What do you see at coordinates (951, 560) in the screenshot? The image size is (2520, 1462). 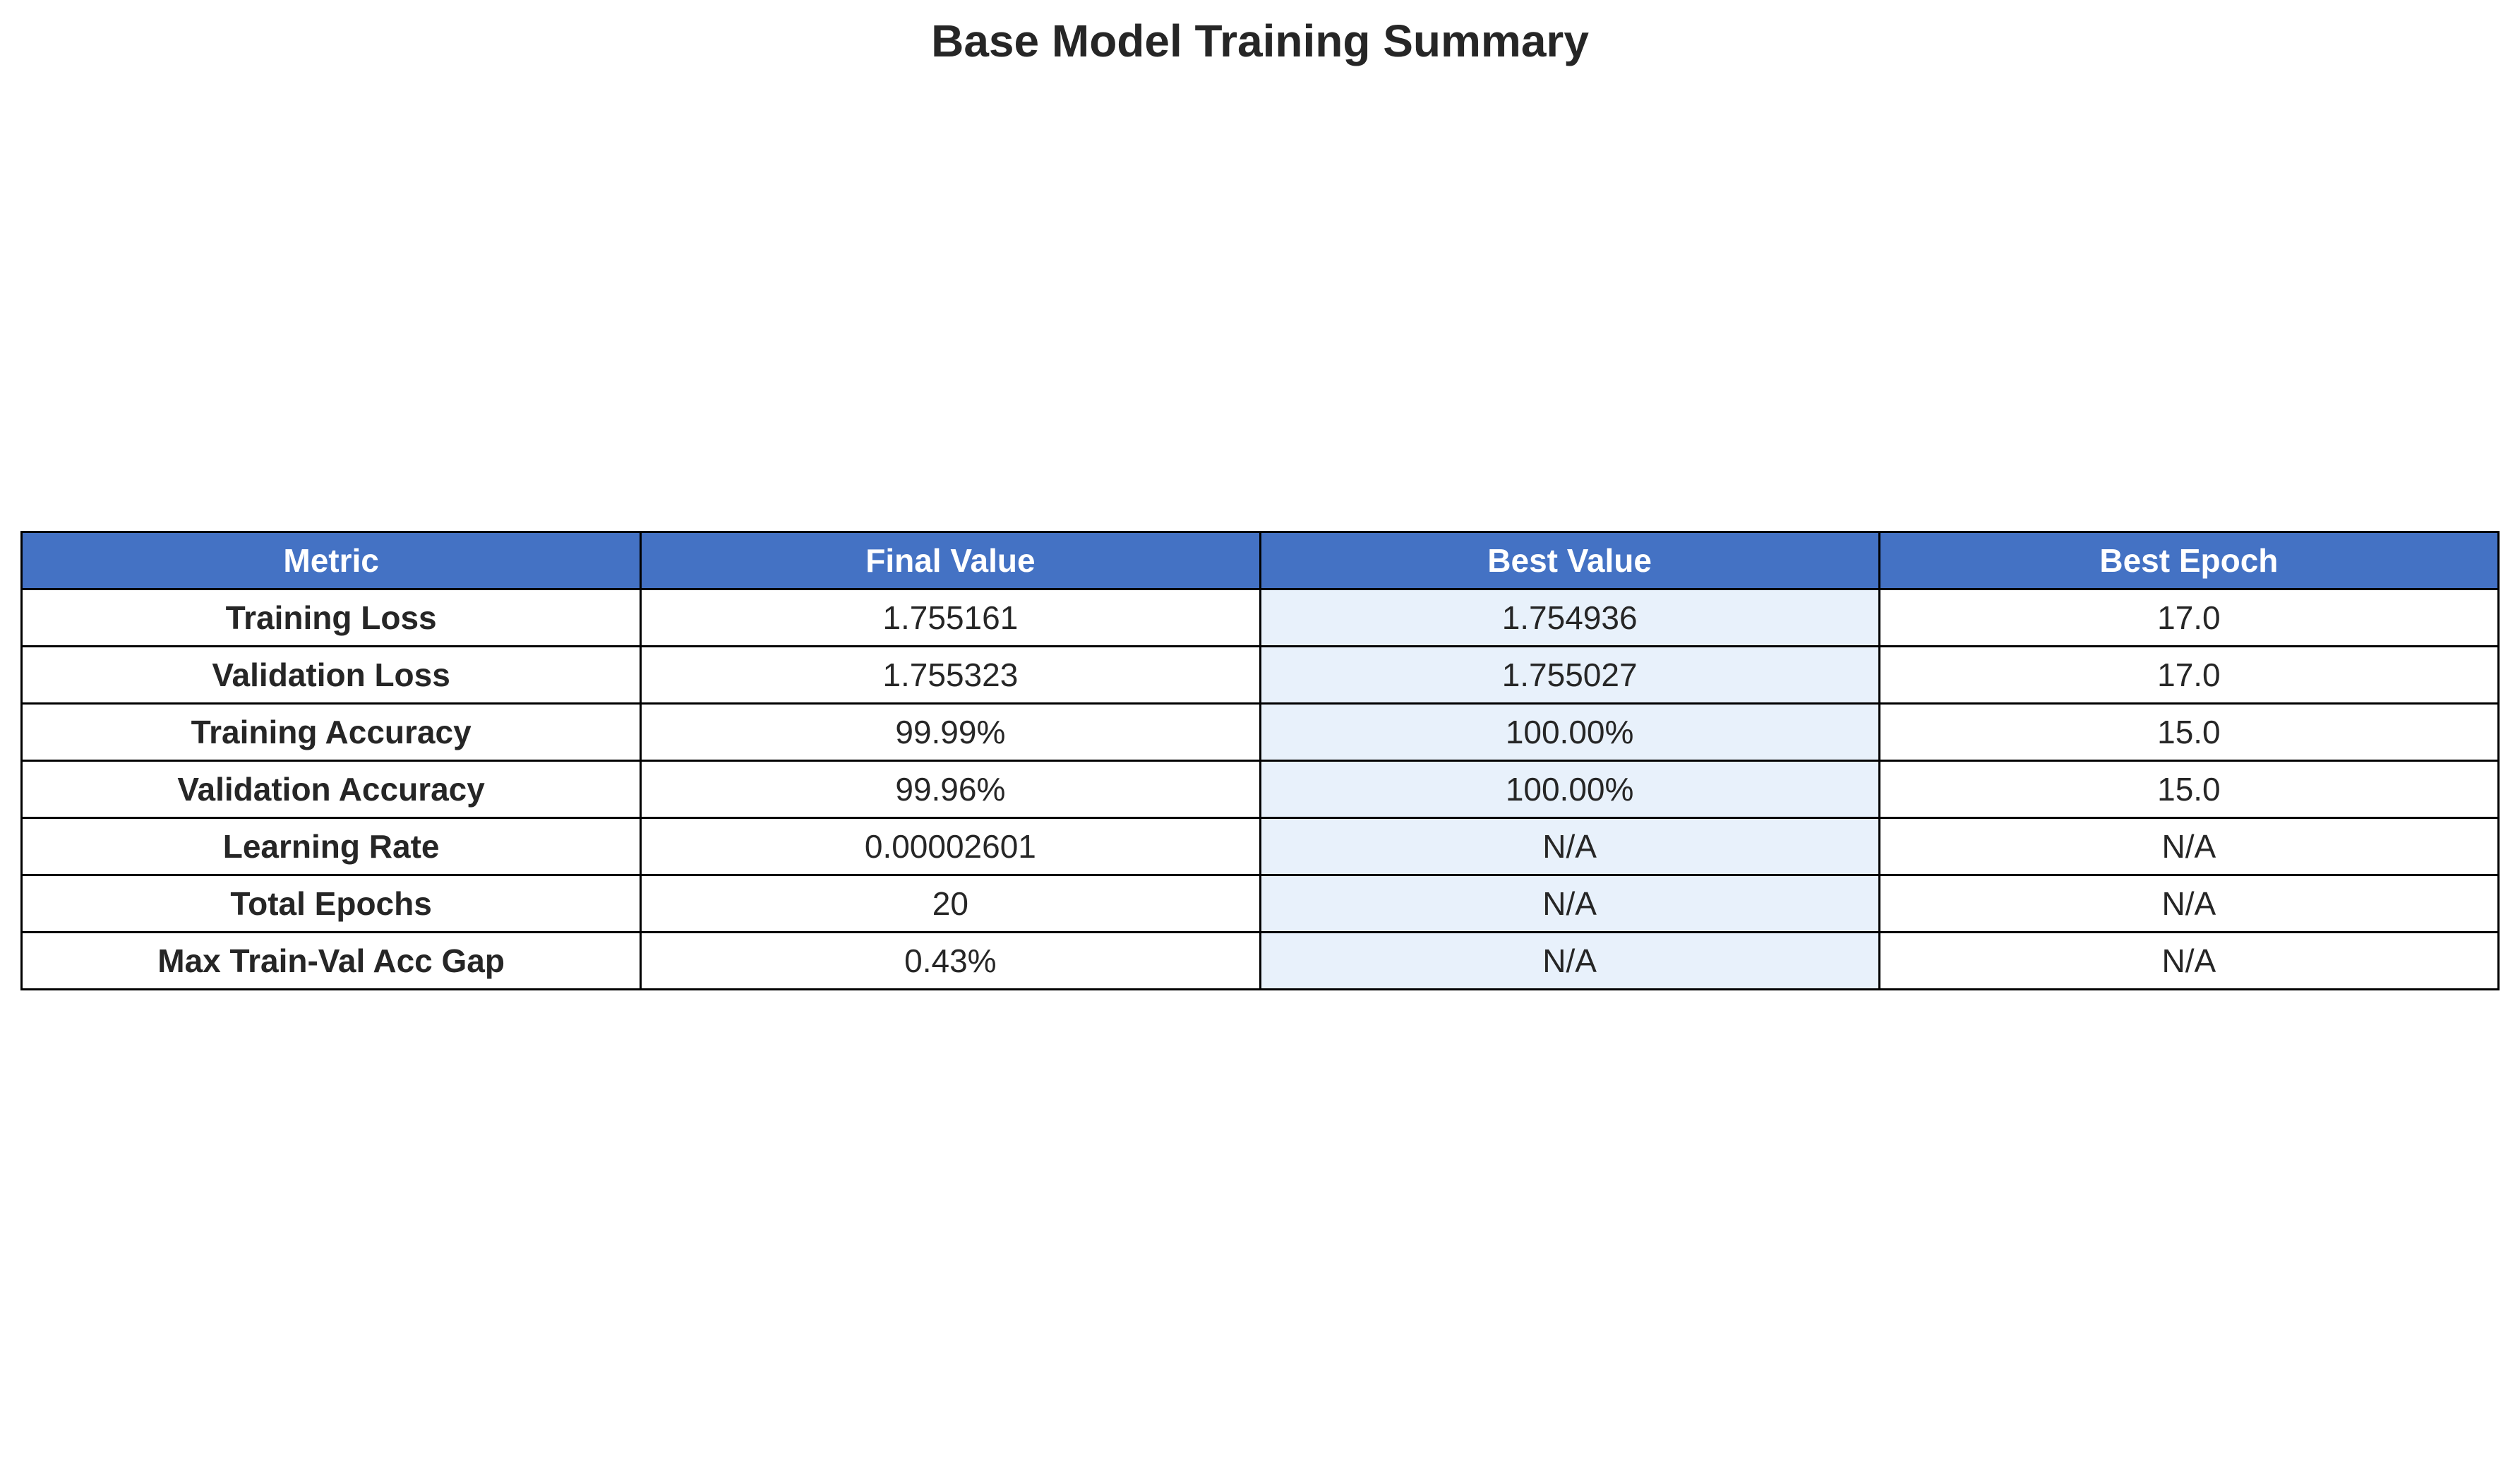 I see `column-header: Final Value` at bounding box center [951, 560].